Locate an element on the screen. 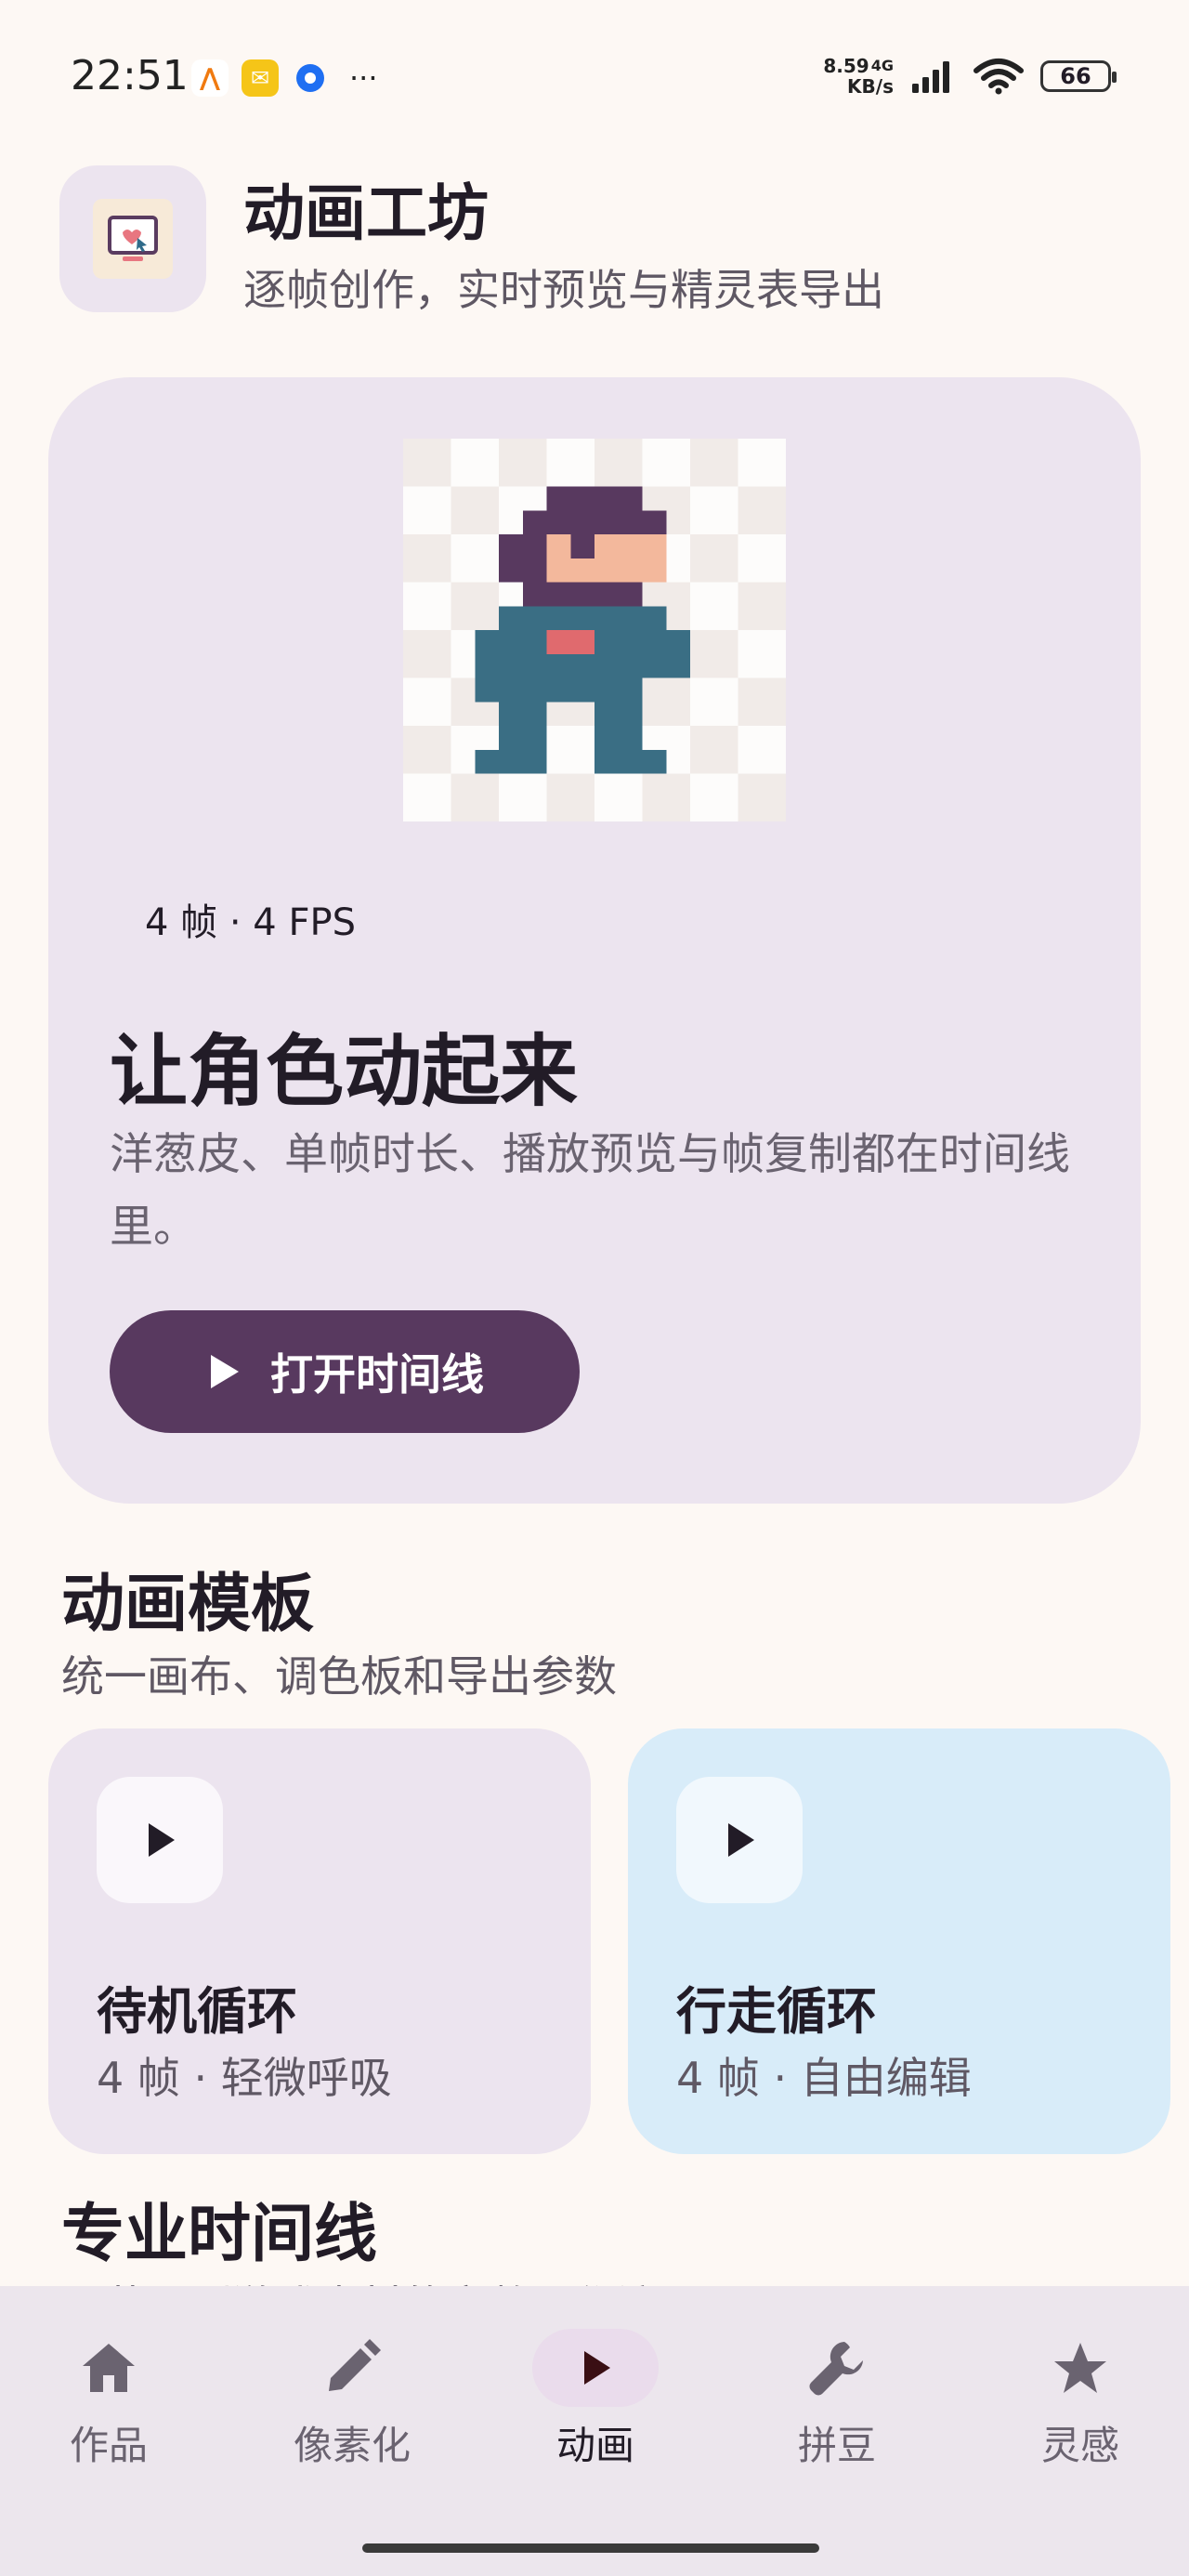  signal-icon is located at coordinates (930, 77).